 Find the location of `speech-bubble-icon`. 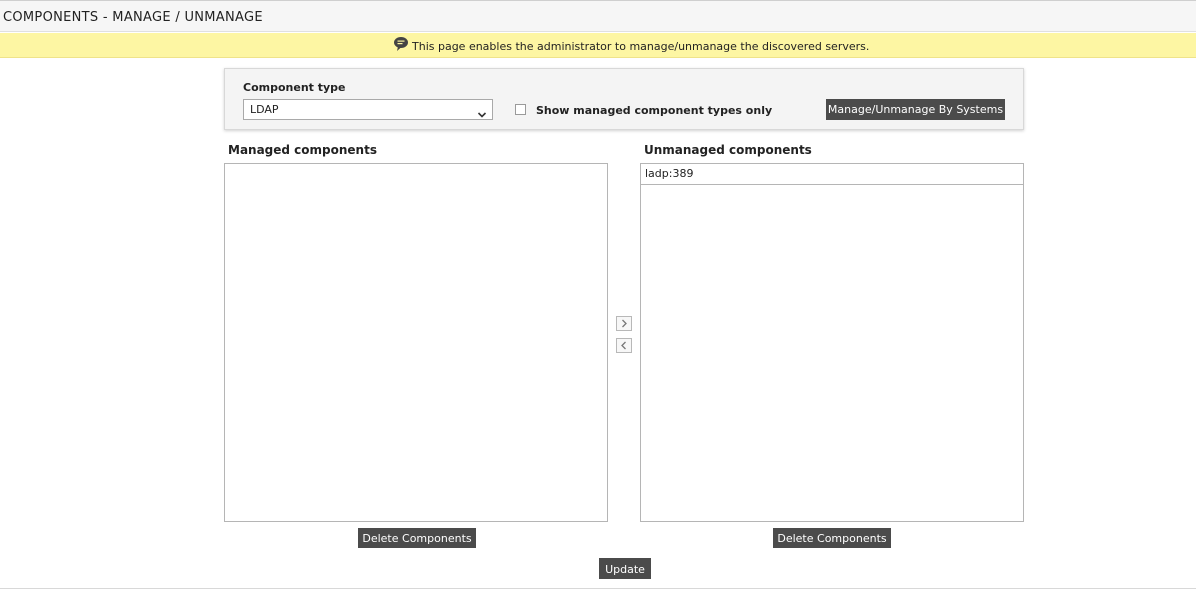

speech-bubble-icon is located at coordinates (401, 44).